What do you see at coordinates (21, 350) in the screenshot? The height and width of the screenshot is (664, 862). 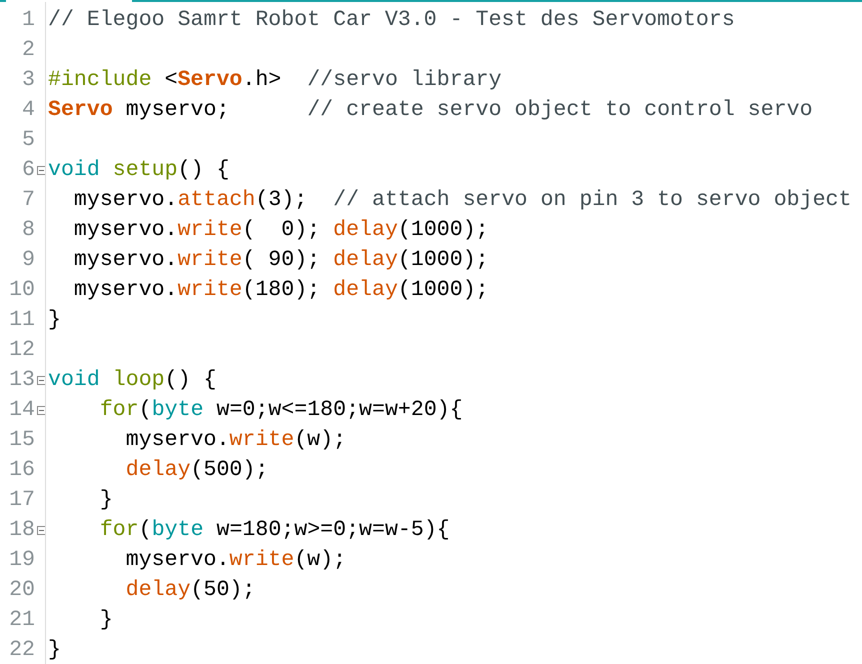 I see `line-number: 12` at bounding box center [21, 350].